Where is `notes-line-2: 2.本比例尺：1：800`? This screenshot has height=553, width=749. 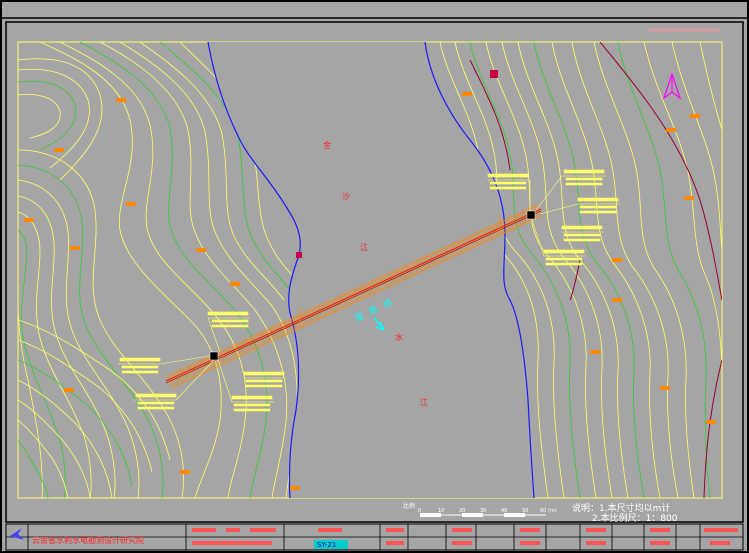
notes-line-2: 2.本比例尺：1：800 is located at coordinates (635, 518).